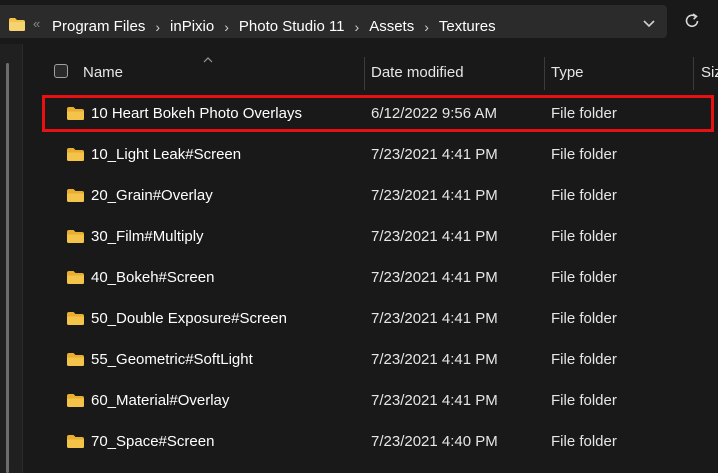  I want to click on file-date: 7/23/2021 4:40 PM, so click(434, 441).